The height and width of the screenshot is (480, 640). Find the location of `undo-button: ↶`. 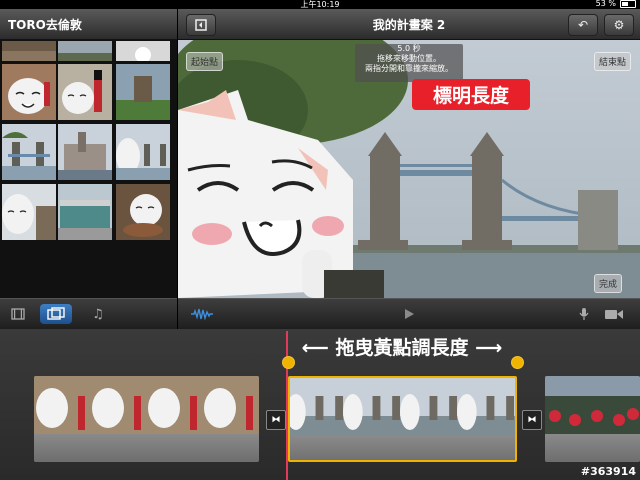

undo-button: ↶ is located at coordinates (583, 25).